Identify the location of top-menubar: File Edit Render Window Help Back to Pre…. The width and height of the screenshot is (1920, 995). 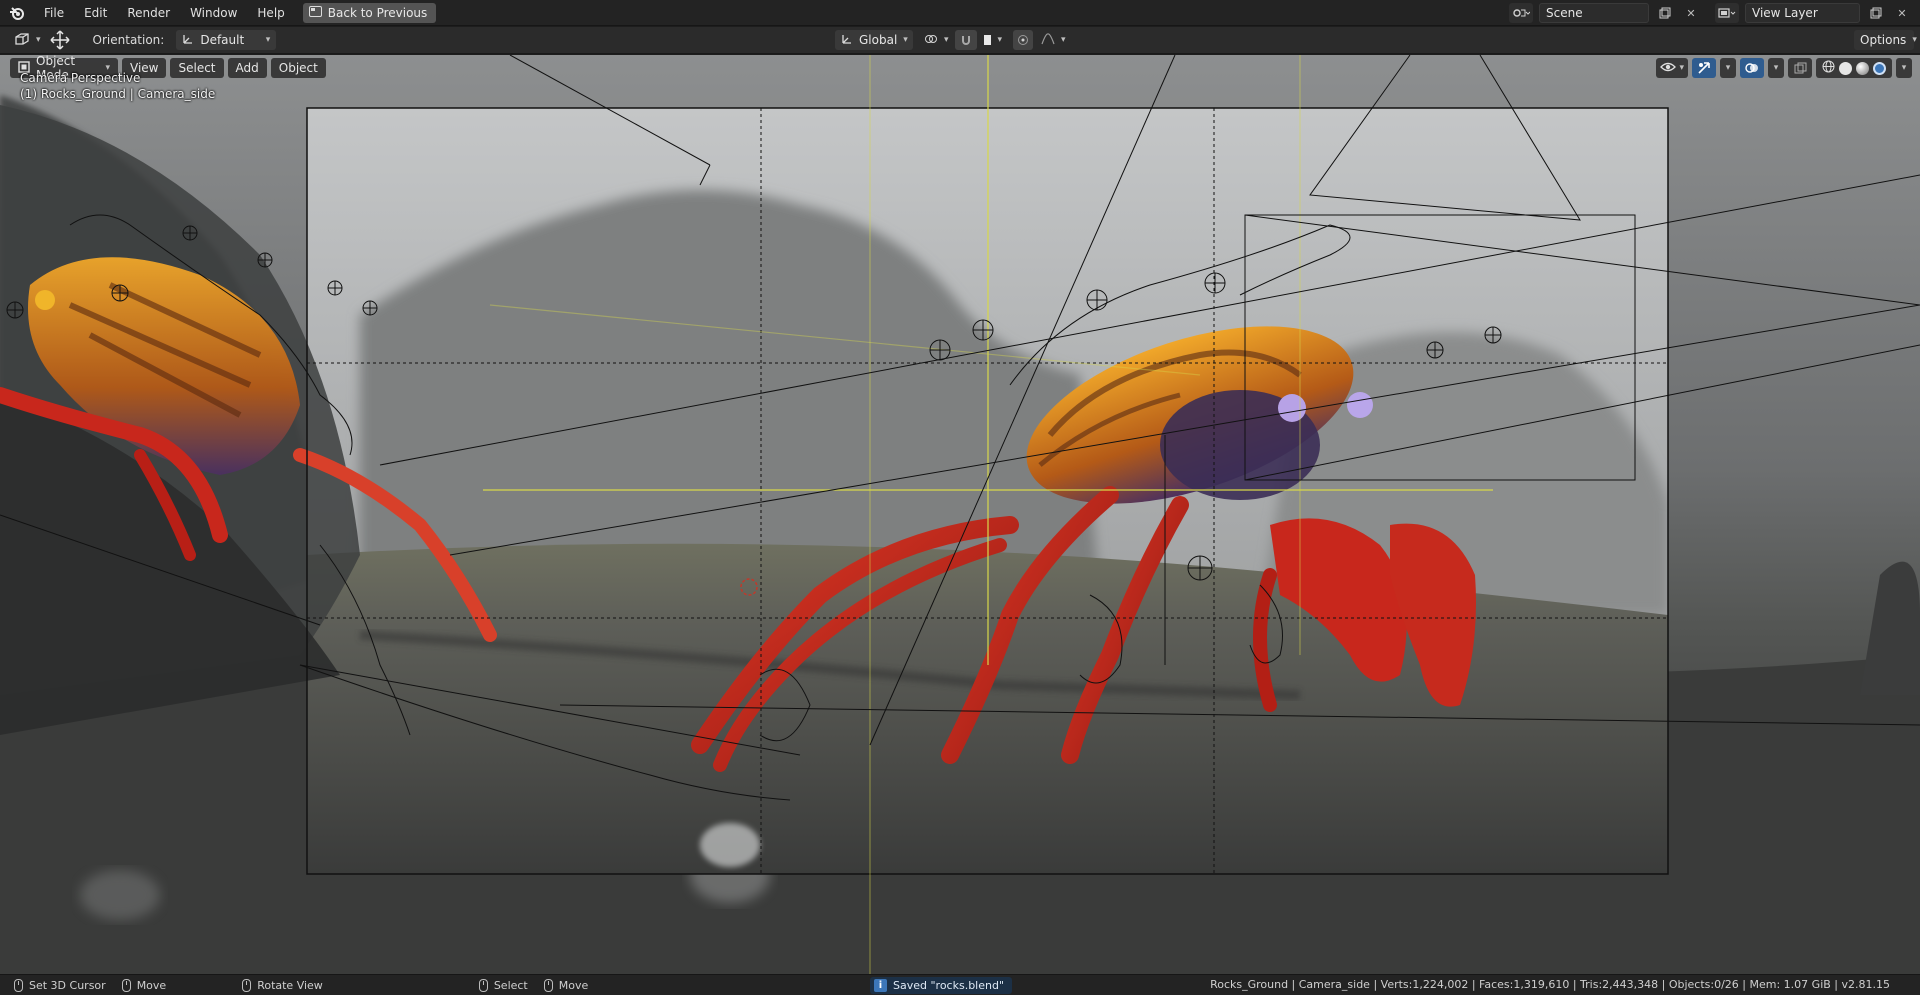
(960, 13).